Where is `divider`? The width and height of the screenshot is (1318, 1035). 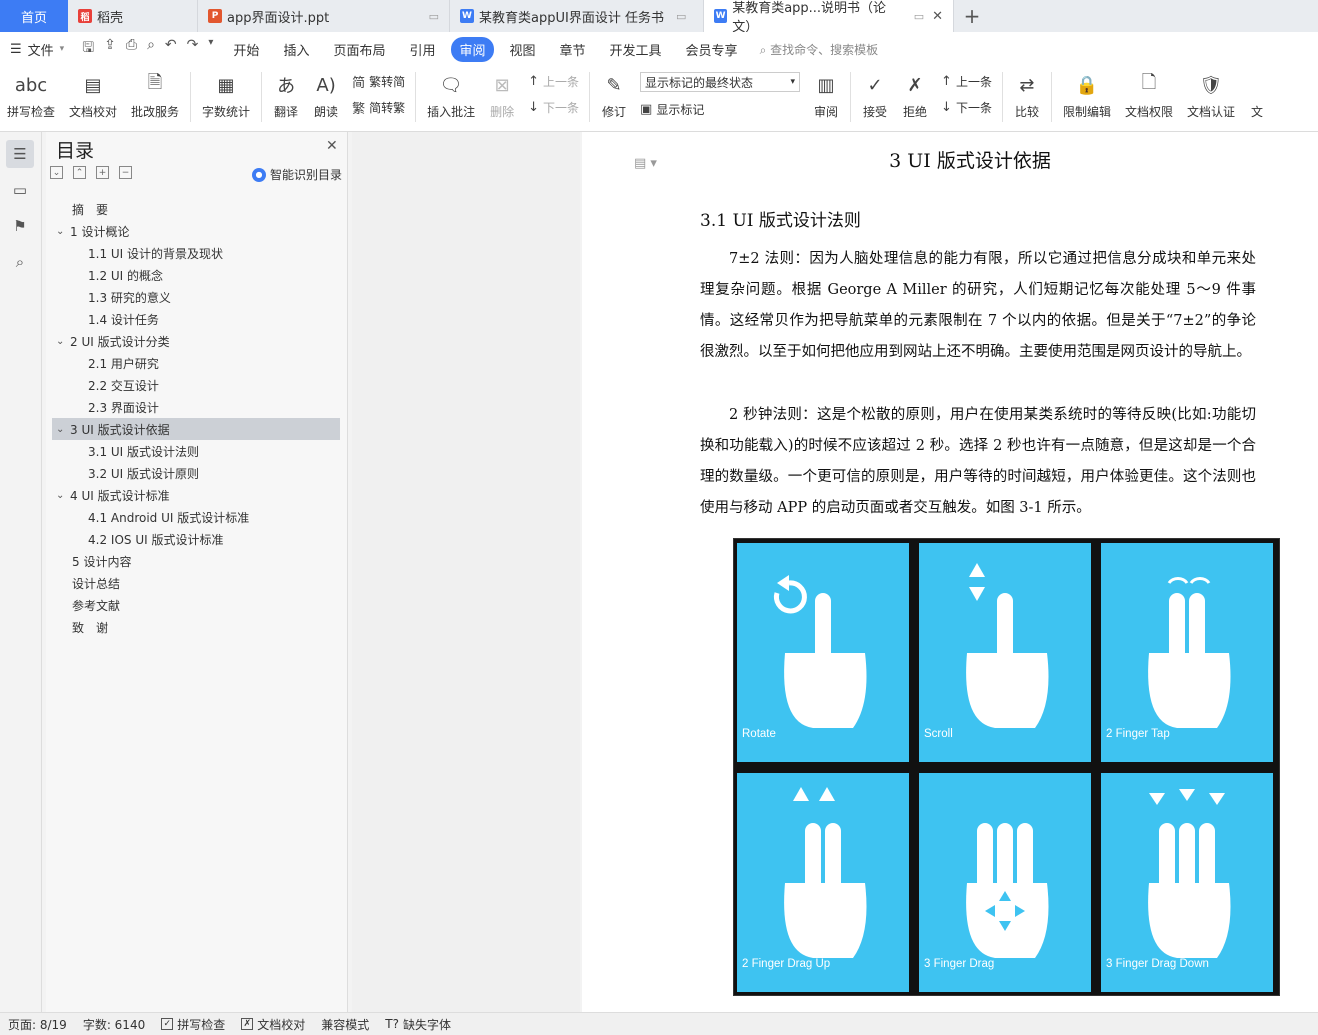
divider is located at coordinates (262, 97).